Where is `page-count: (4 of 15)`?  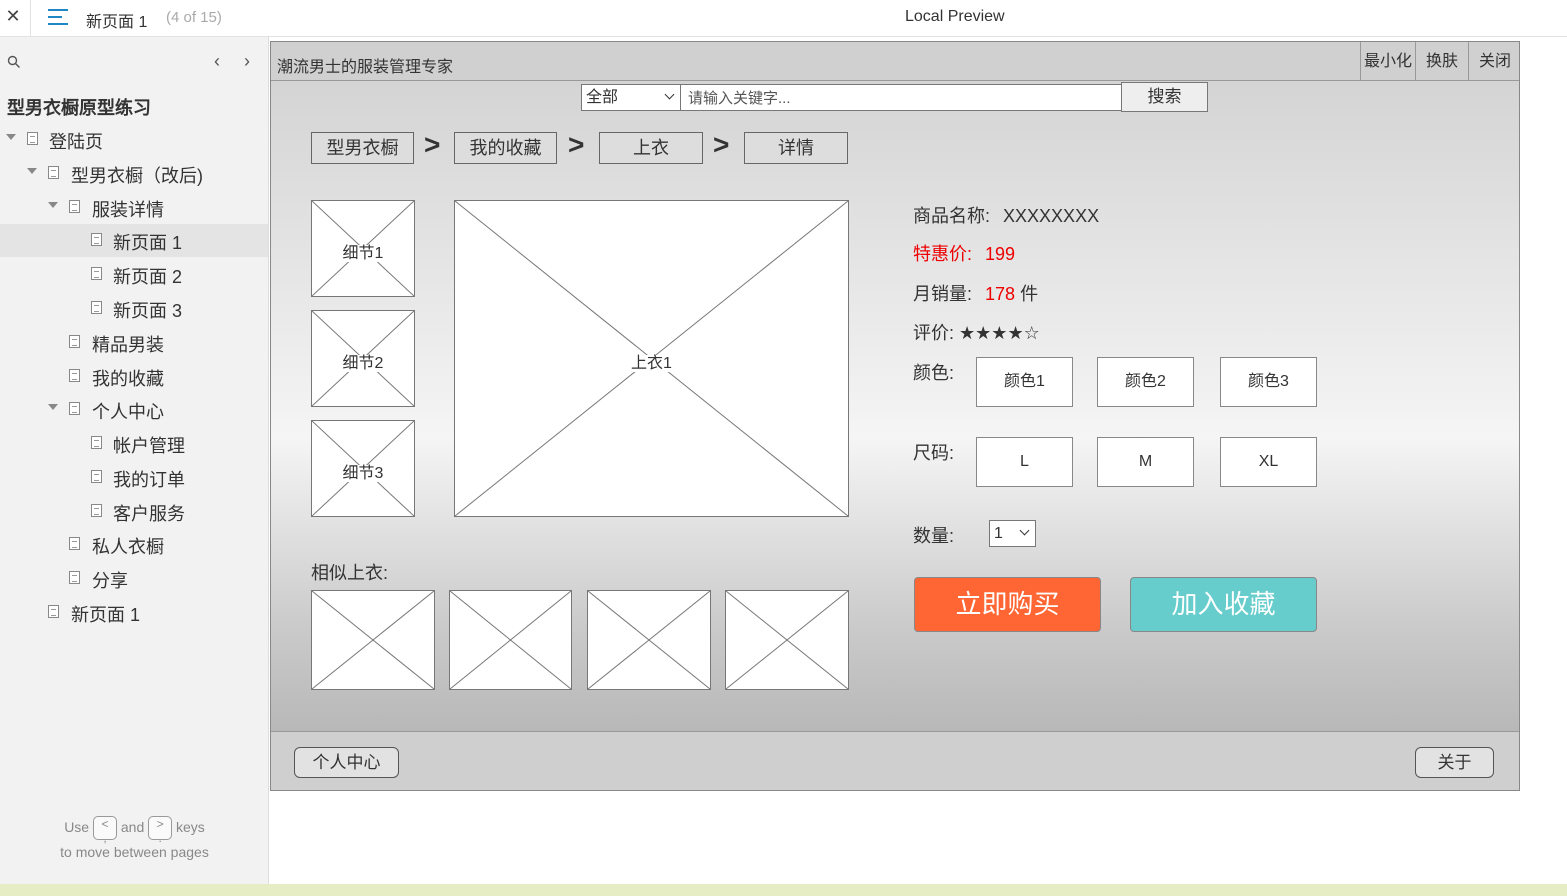
page-count: (4 of 15) is located at coordinates (194, 17).